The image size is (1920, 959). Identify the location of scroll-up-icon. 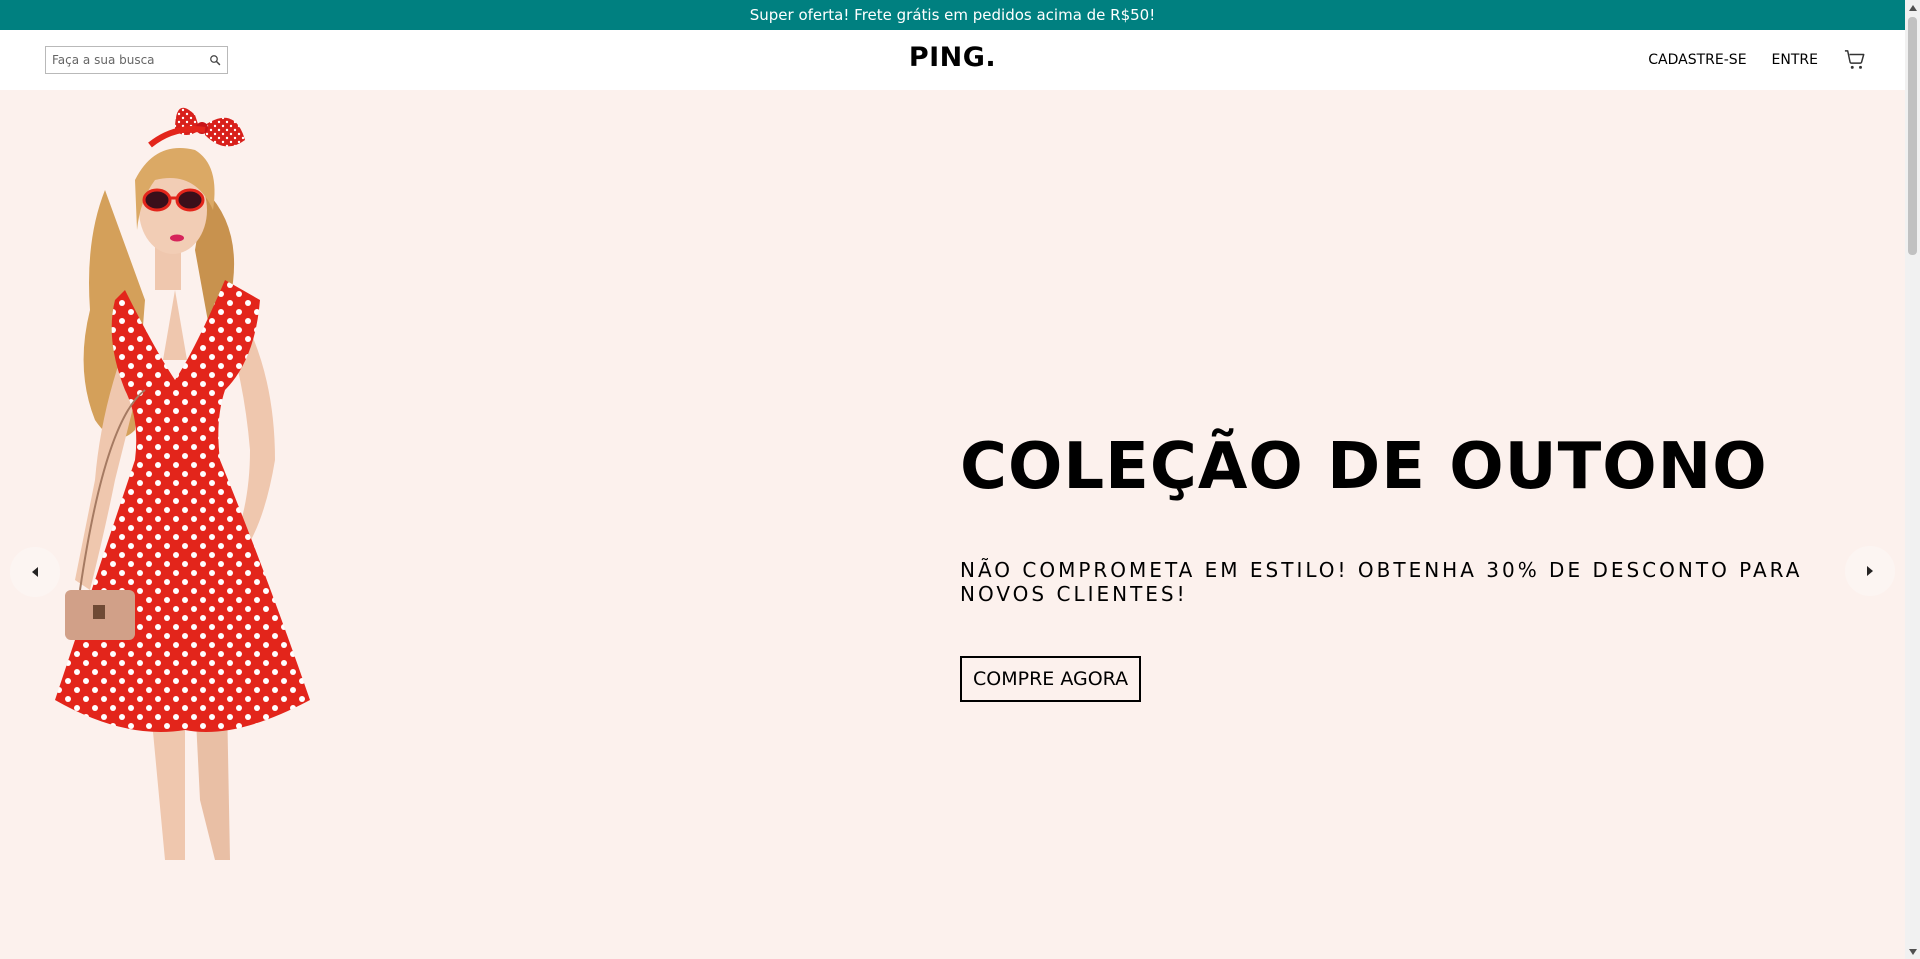
(1912, 7).